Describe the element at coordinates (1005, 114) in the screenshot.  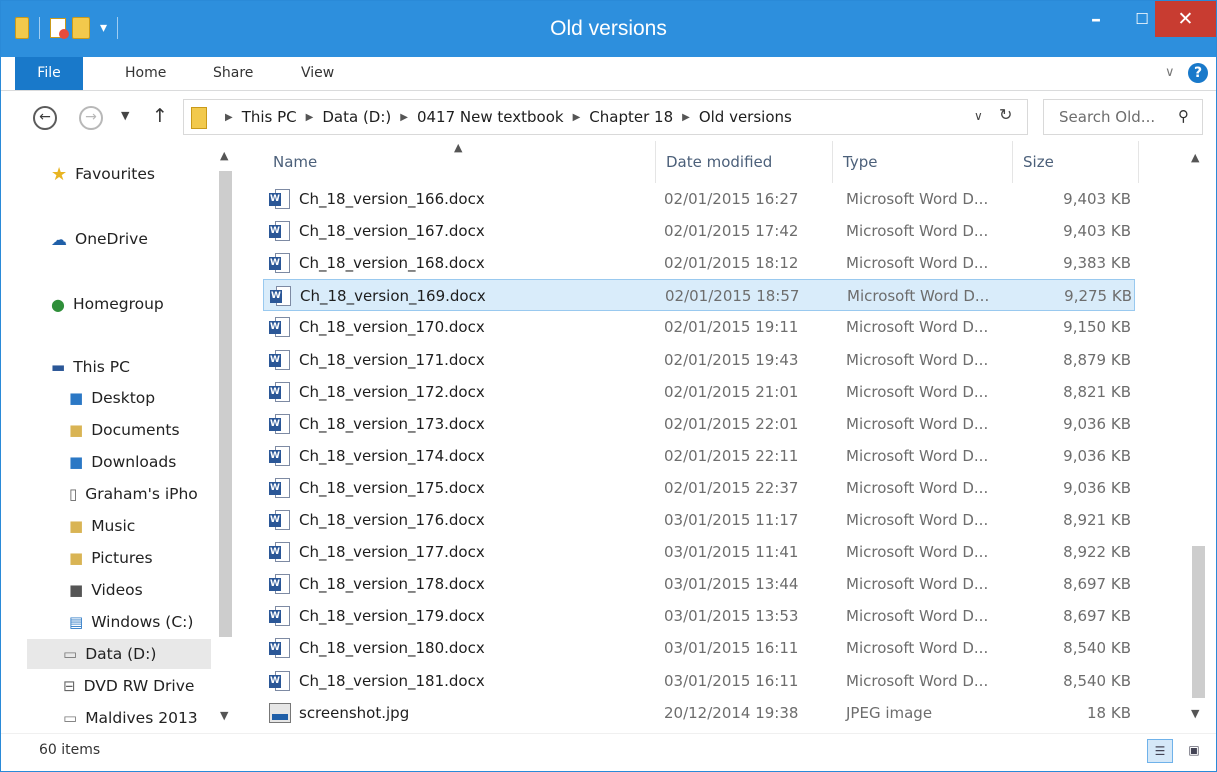
I see `refresh-icon: ↻` at that location.